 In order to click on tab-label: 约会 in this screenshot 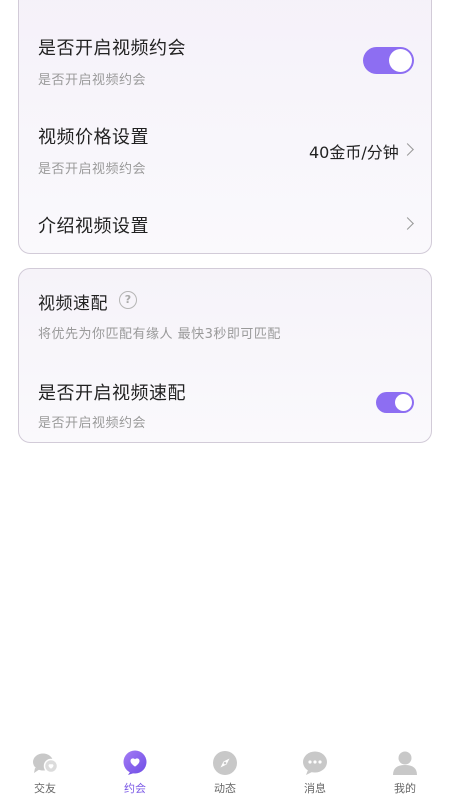, I will do `click(135, 788)`.